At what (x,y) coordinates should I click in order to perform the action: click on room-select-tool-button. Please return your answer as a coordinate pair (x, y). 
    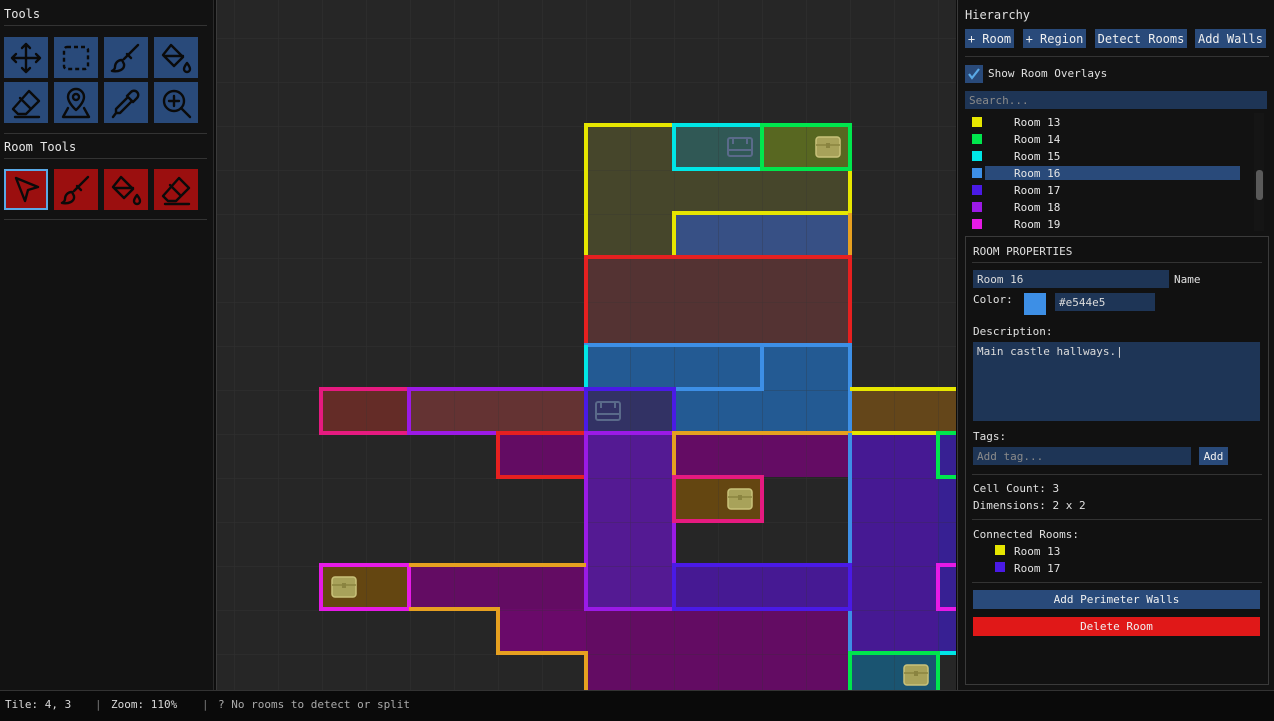
    Looking at the image, I should click on (26, 189).